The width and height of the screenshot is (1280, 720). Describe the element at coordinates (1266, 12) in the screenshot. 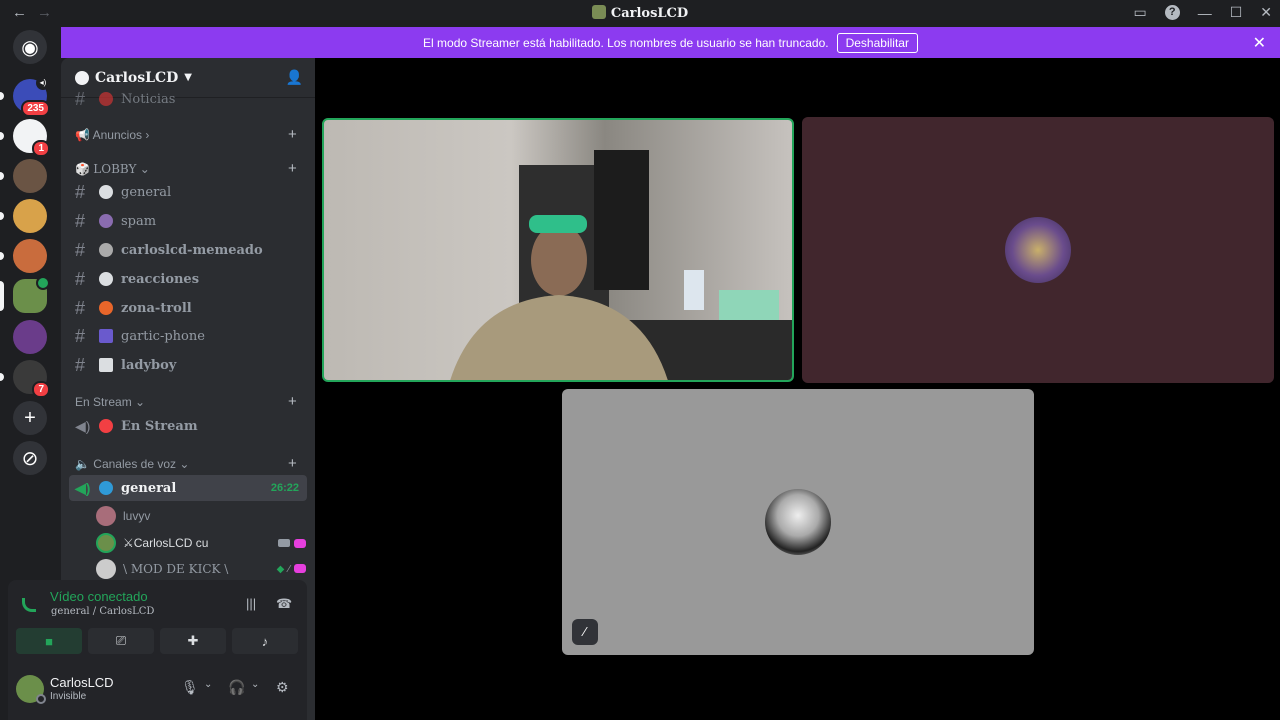

I see `close-button: ✕` at that location.